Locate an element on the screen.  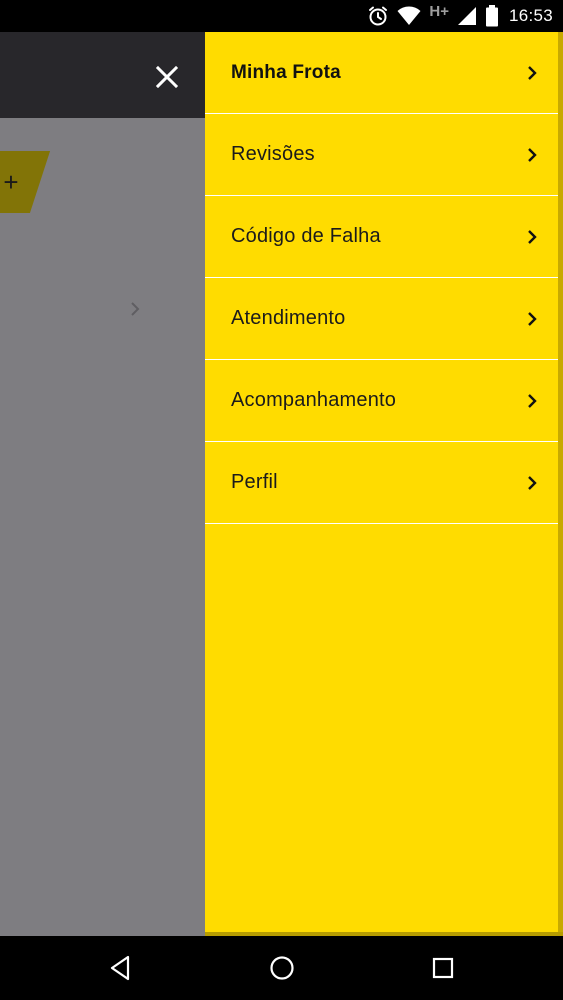
recents-icon is located at coordinates (443, 968).